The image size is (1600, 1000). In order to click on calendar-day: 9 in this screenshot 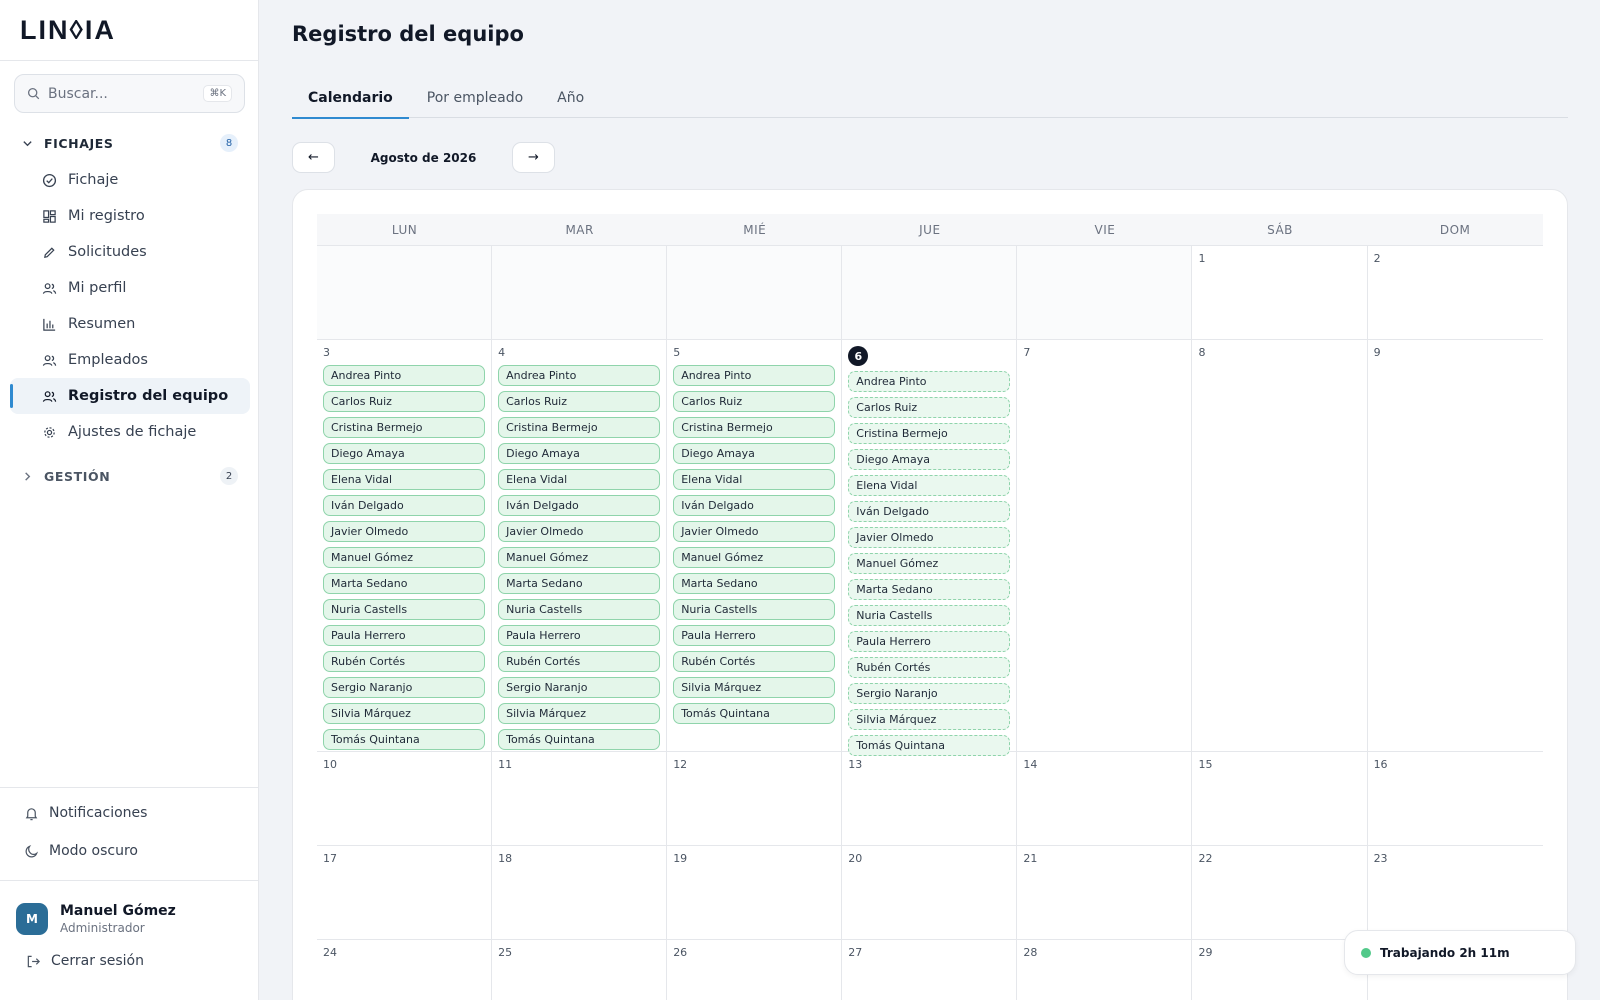, I will do `click(1455, 551)`.